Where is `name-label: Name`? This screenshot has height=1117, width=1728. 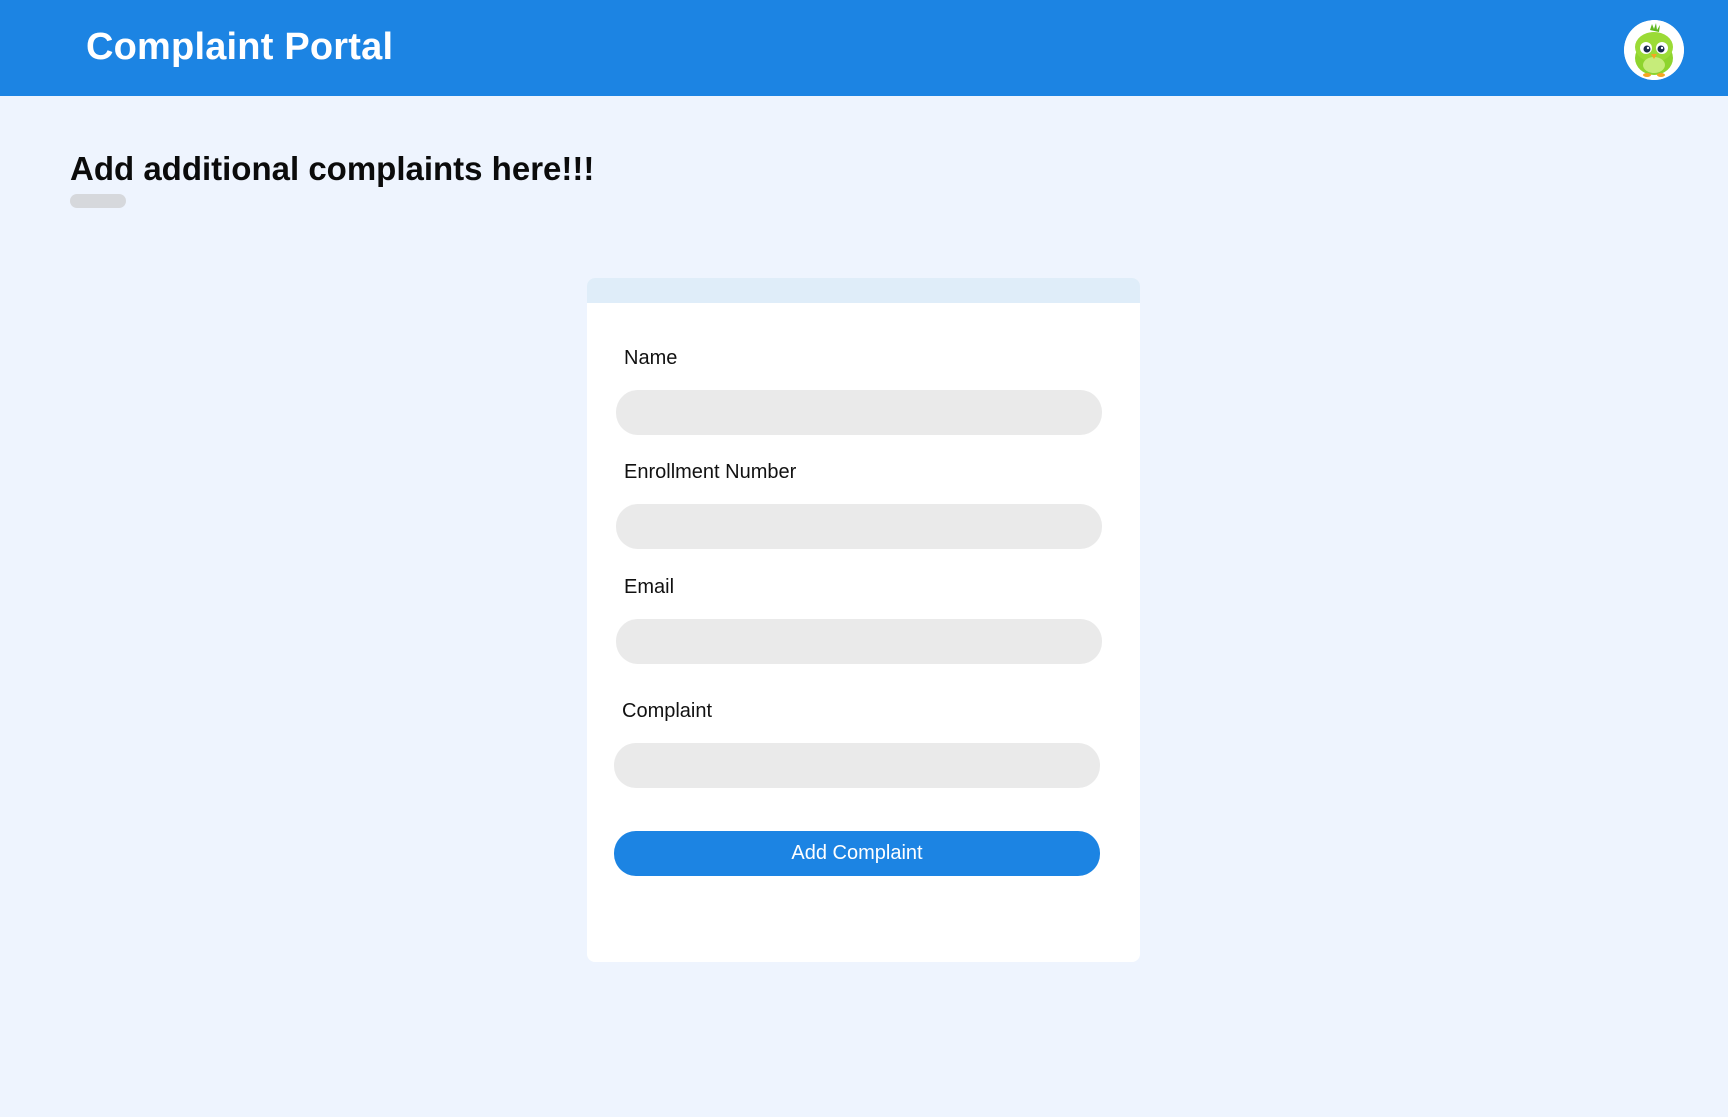
name-label: Name is located at coordinates (651, 358).